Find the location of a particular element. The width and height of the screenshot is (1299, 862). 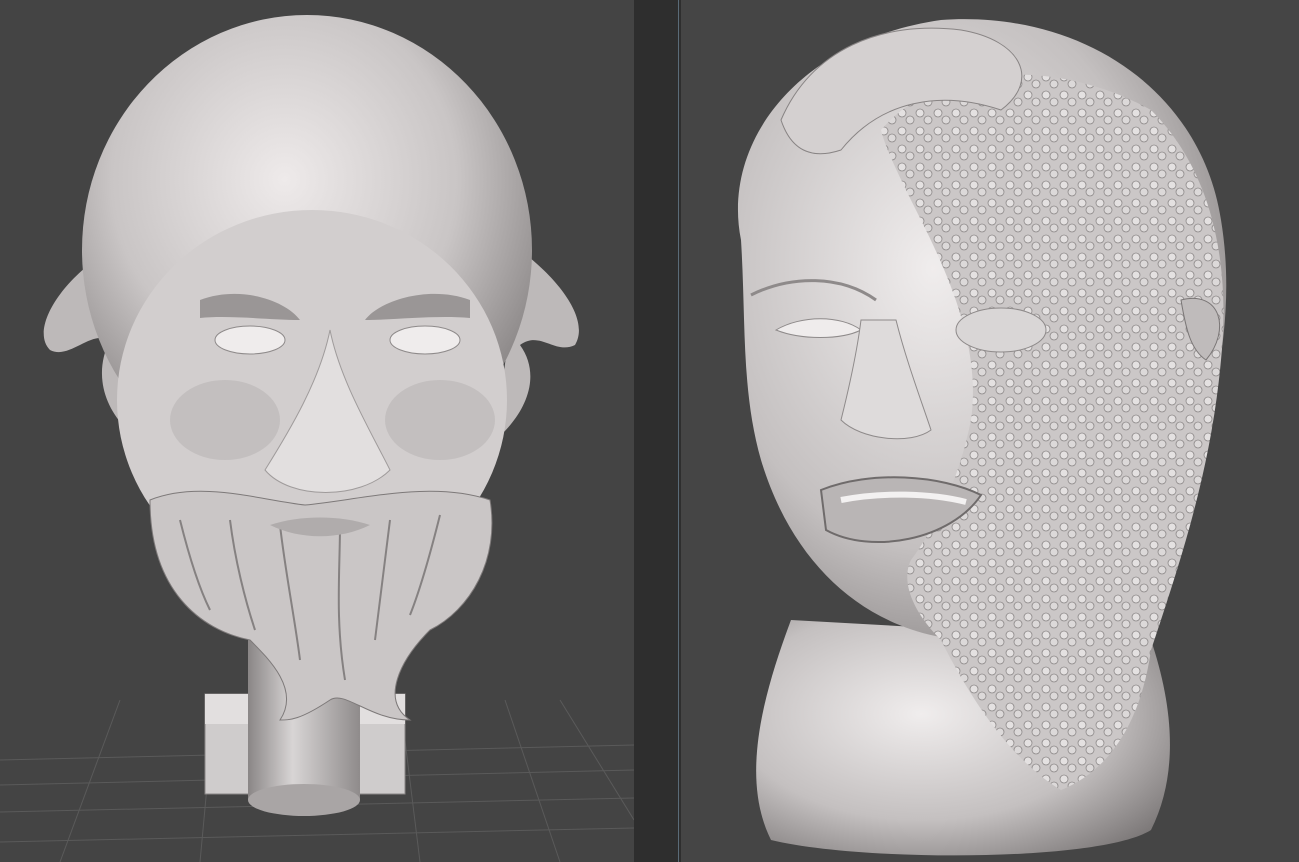

viewport-splitter is located at coordinates (657, 431).